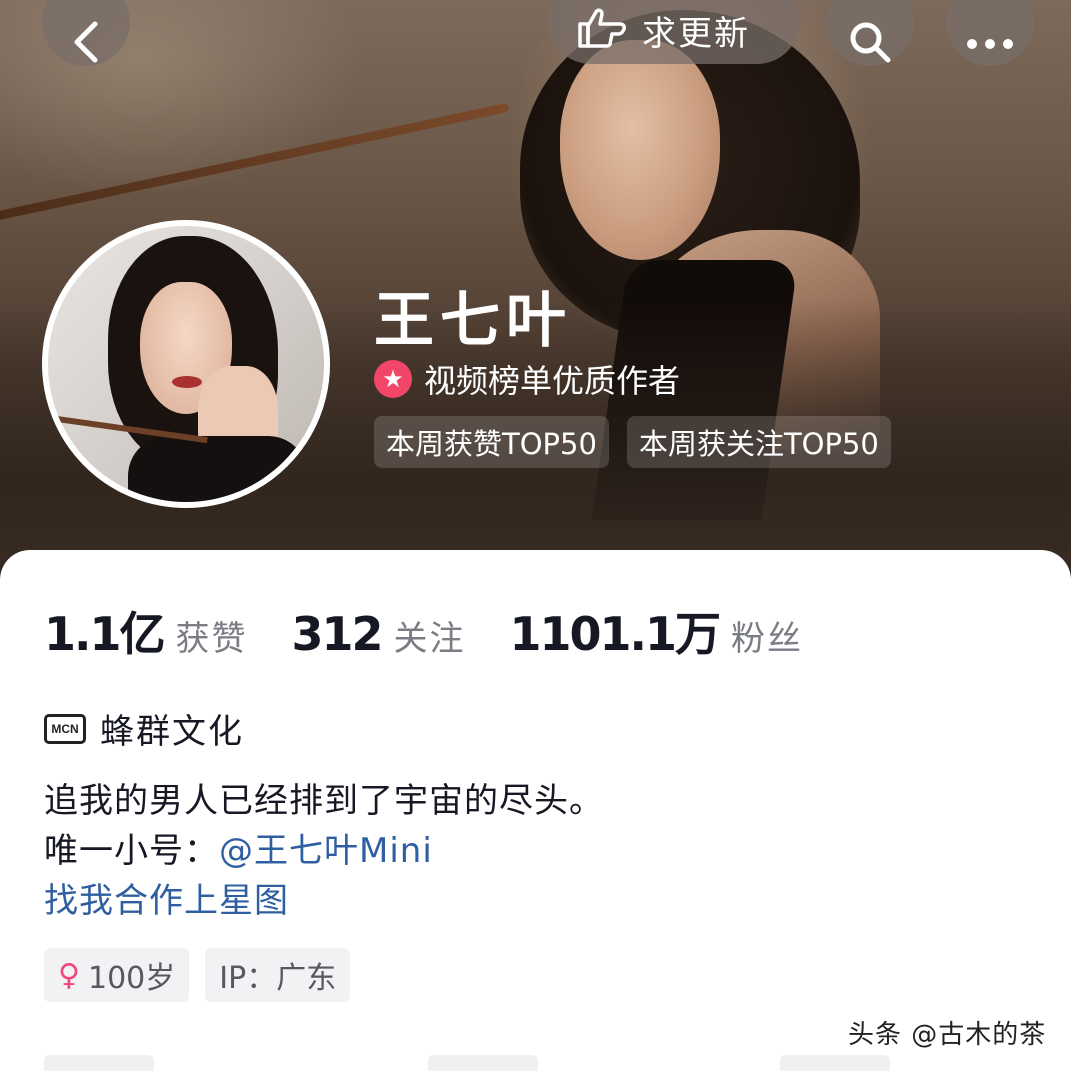 This screenshot has width=1071, height=1071. I want to click on xingtu-cooperation-link: 找我合作上星图, so click(324, 901).